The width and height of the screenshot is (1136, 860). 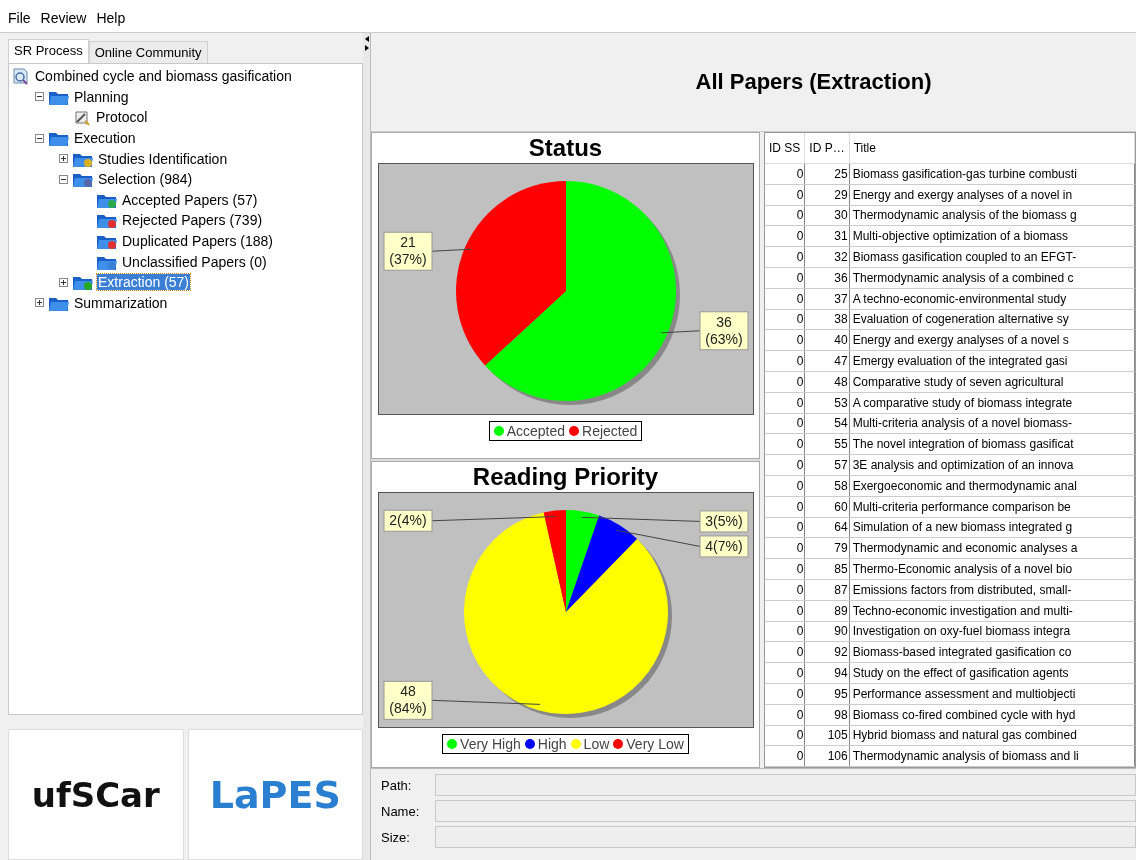 I want to click on table-cell: 36, so click(x=827, y=278).